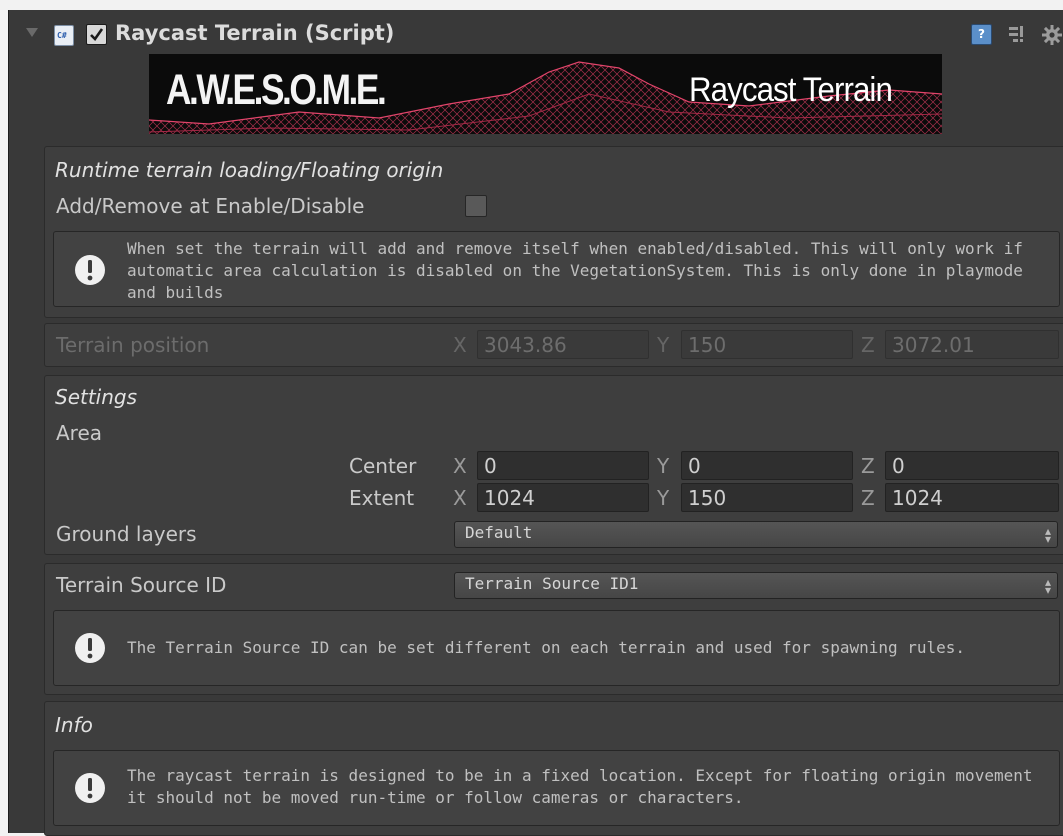  I want to click on position-x-label: X, so click(460, 345).